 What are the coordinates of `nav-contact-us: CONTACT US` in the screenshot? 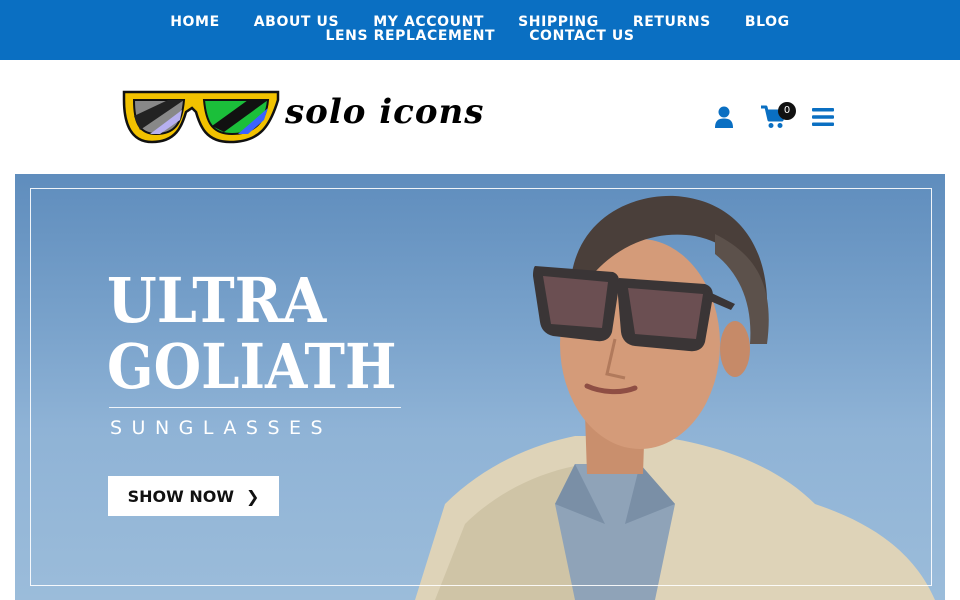 It's located at (581, 36).